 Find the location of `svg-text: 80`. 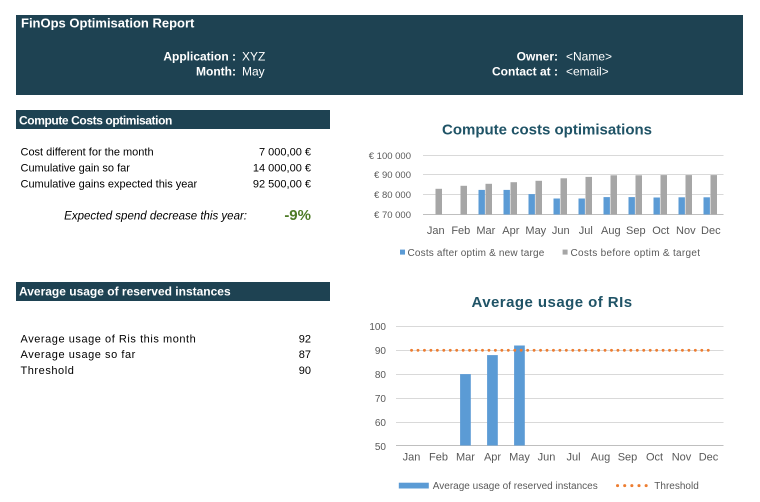

svg-text: 80 is located at coordinates (381, 375).